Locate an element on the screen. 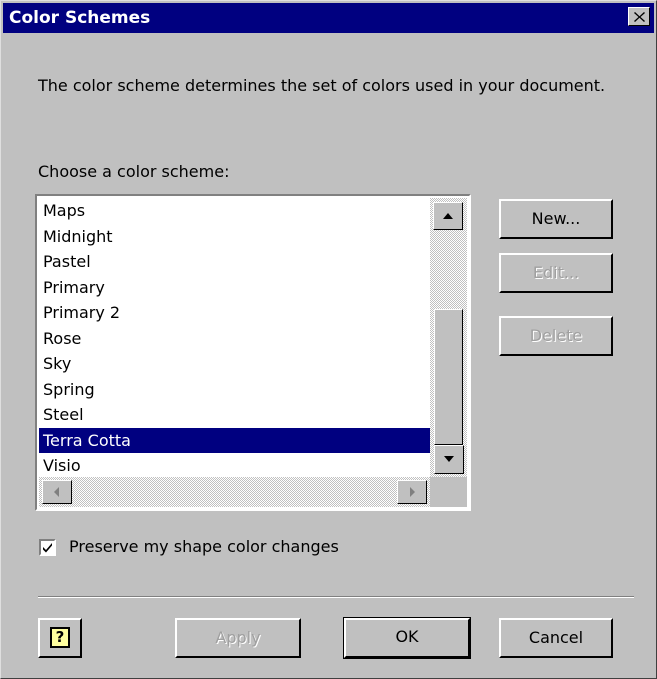  triangle-up-icon is located at coordinates (448, 216).